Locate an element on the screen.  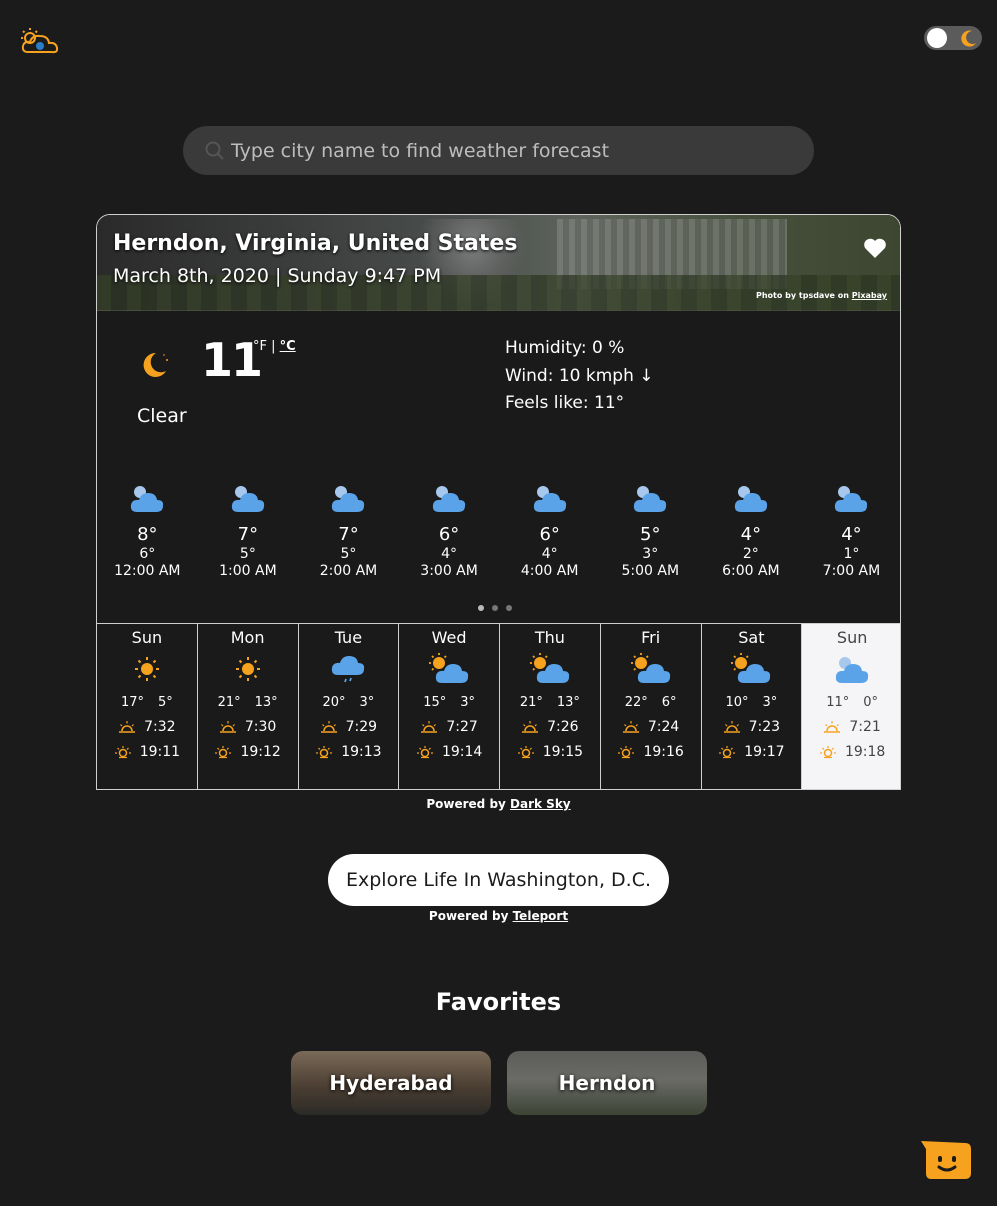
hour-lo: 6° is located at coordinates (147, 554).